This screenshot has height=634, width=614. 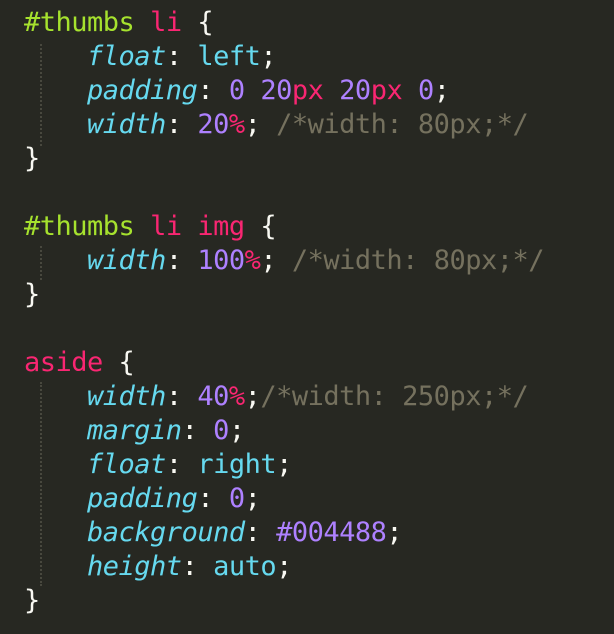 What do you see at coordinates (134, 566) in the screenshot?
I see `property-name: height` at bounding box center [134, 566].